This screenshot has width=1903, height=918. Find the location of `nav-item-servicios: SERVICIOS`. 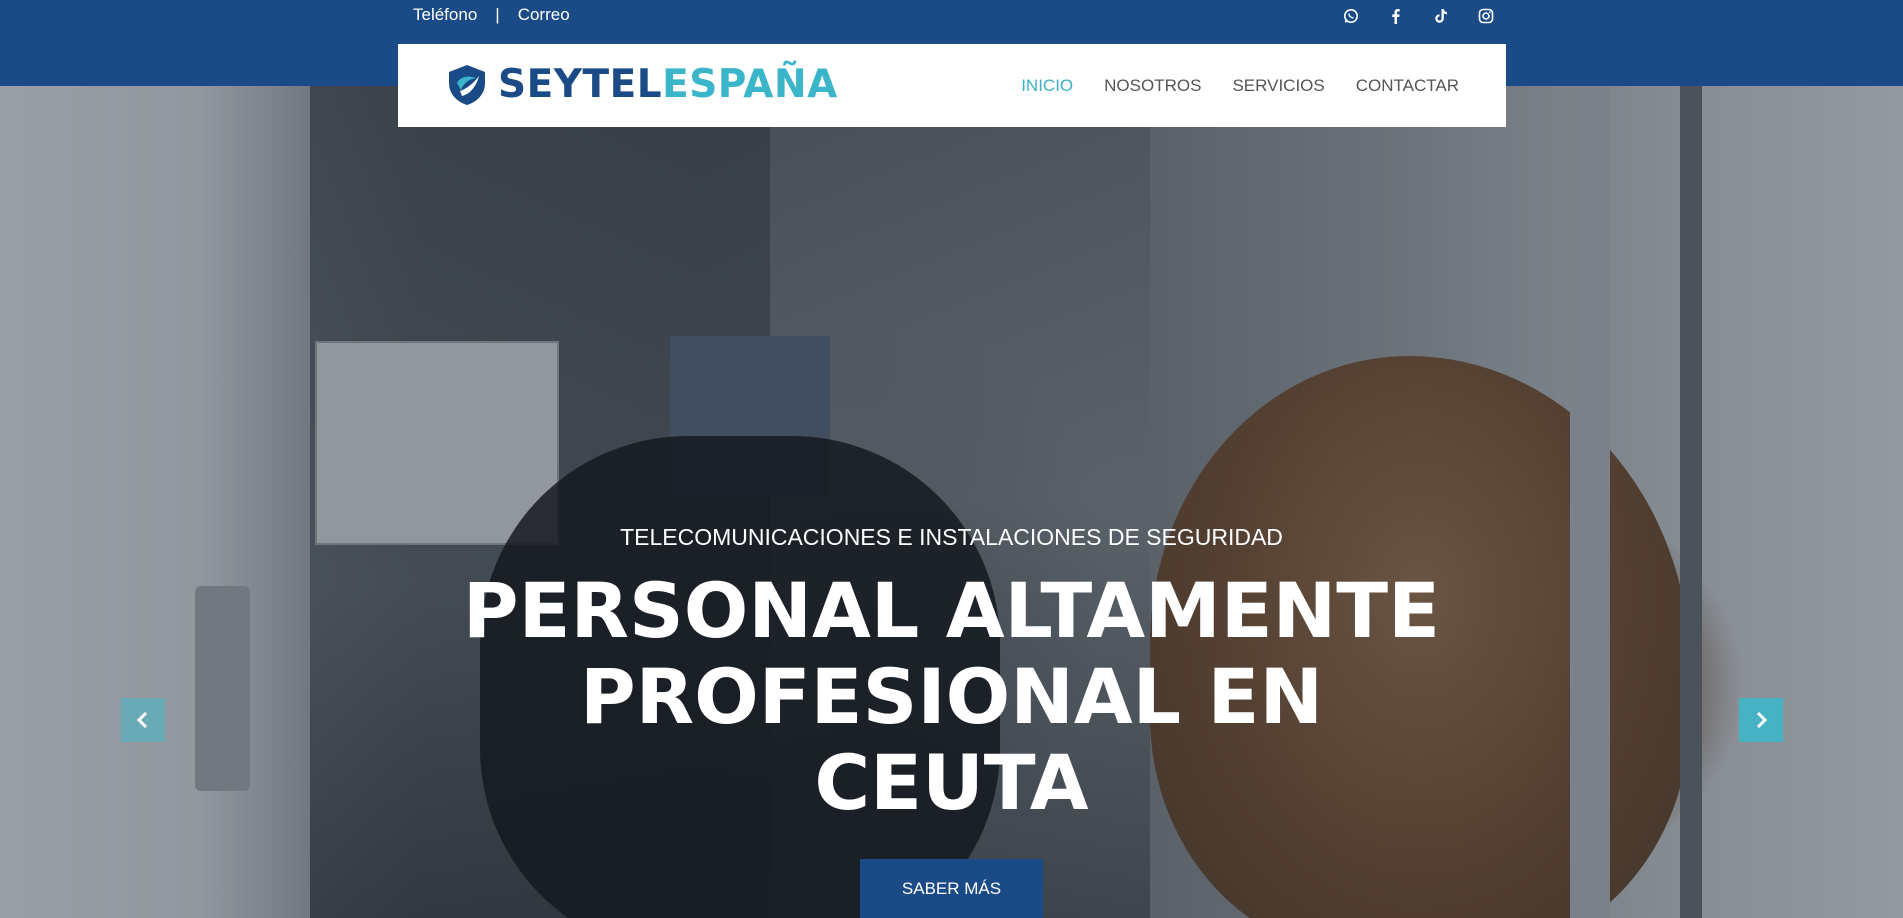

nav-item-servicios: SERVICIOS is located at coordinates (1278, 86).